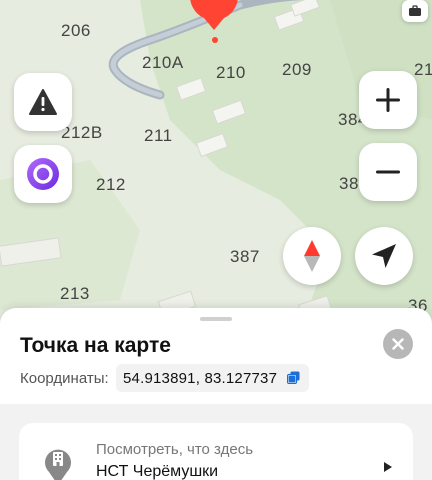  I want to click on alice-assistant-icon, so click(43, 174).